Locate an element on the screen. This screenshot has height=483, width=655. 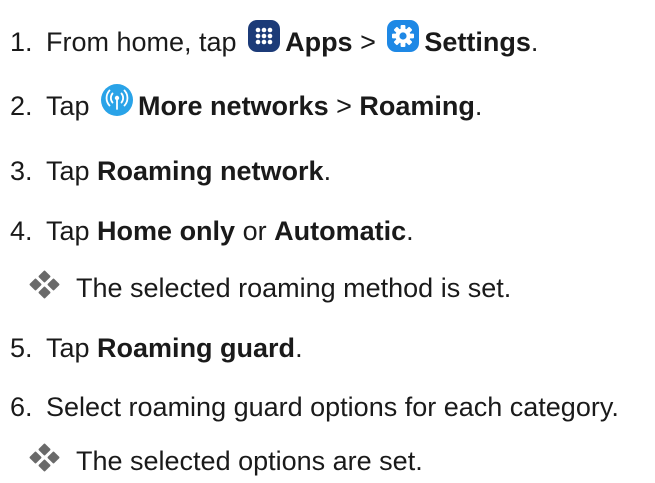
step-2: 2. Tap More networks > Roaming . is located at coordinates (241, 104).